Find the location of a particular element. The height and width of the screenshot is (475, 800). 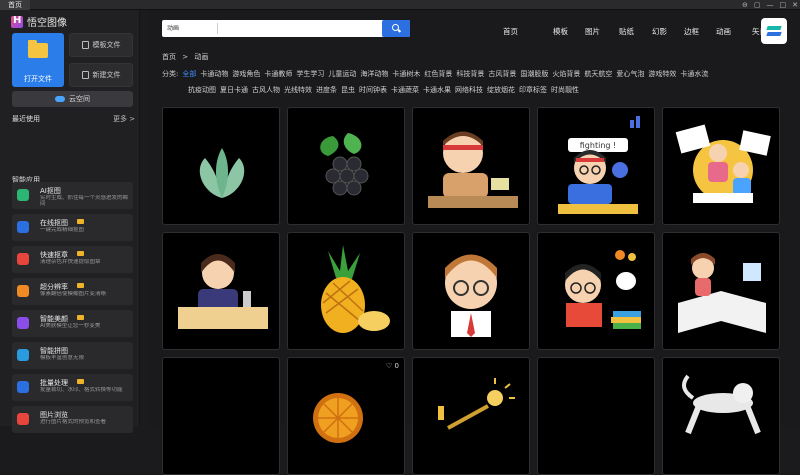

category-chip: 爱心气泡 is located at coordinates (630, 74).